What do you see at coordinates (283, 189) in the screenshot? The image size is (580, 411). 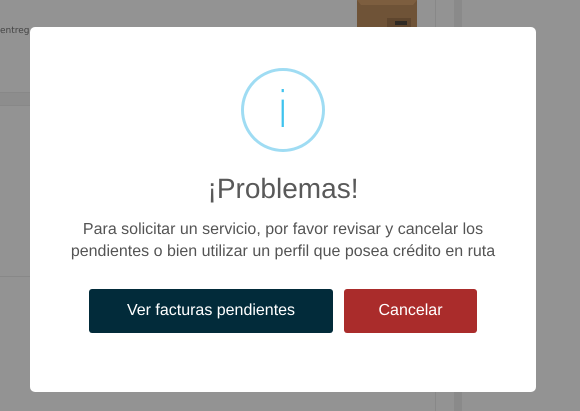 I see `dialog-title: ¡Problemas!` at bounding box center [283, 189].